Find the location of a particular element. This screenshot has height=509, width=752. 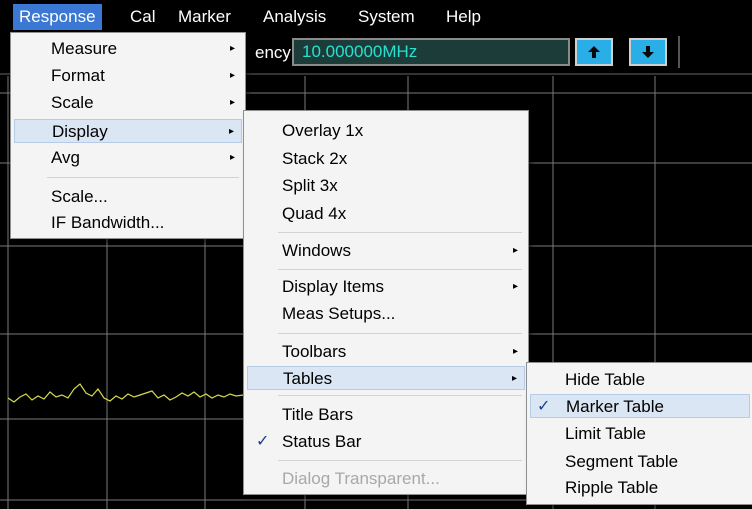

arrow-up-icon is located at coordinates (594, 52).